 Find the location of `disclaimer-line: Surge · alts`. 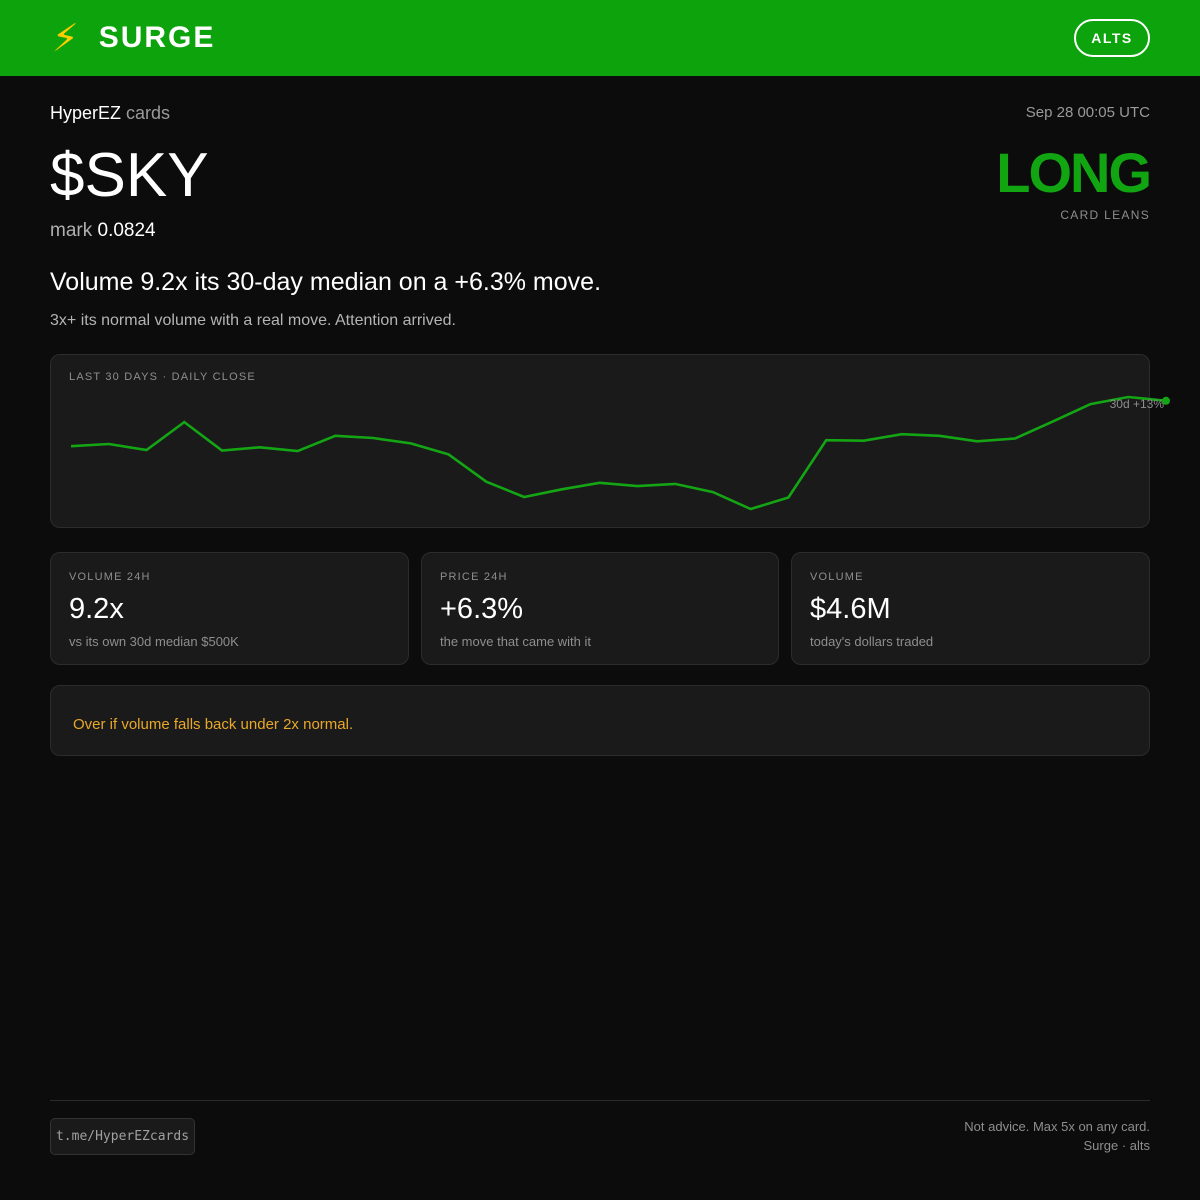

disclaimer-line: Surge · alts is located at coordinates (1116, 1145).